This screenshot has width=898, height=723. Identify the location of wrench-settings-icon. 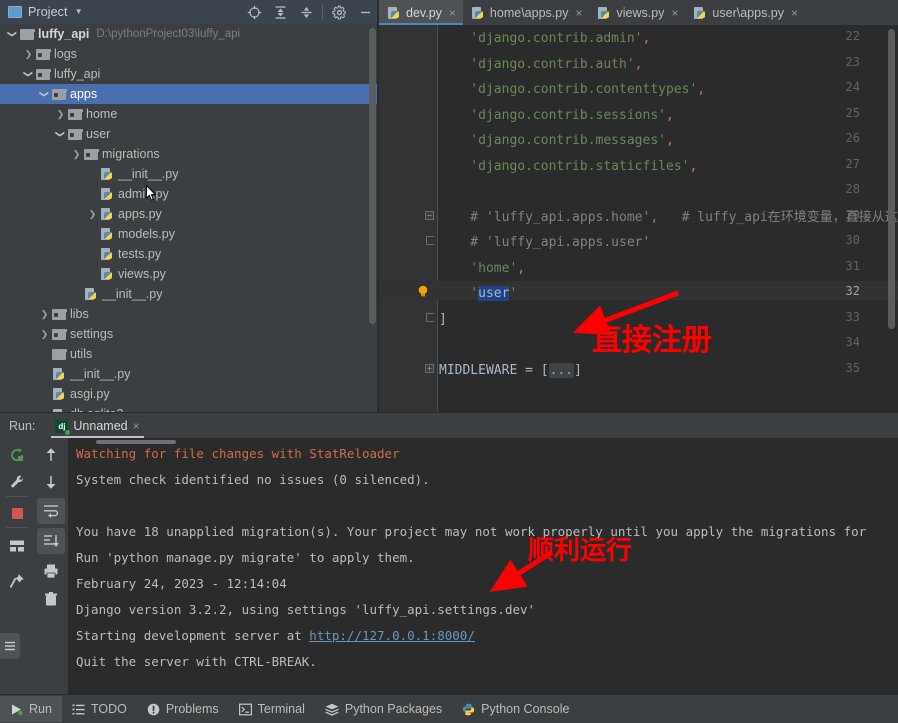
(17, 482).